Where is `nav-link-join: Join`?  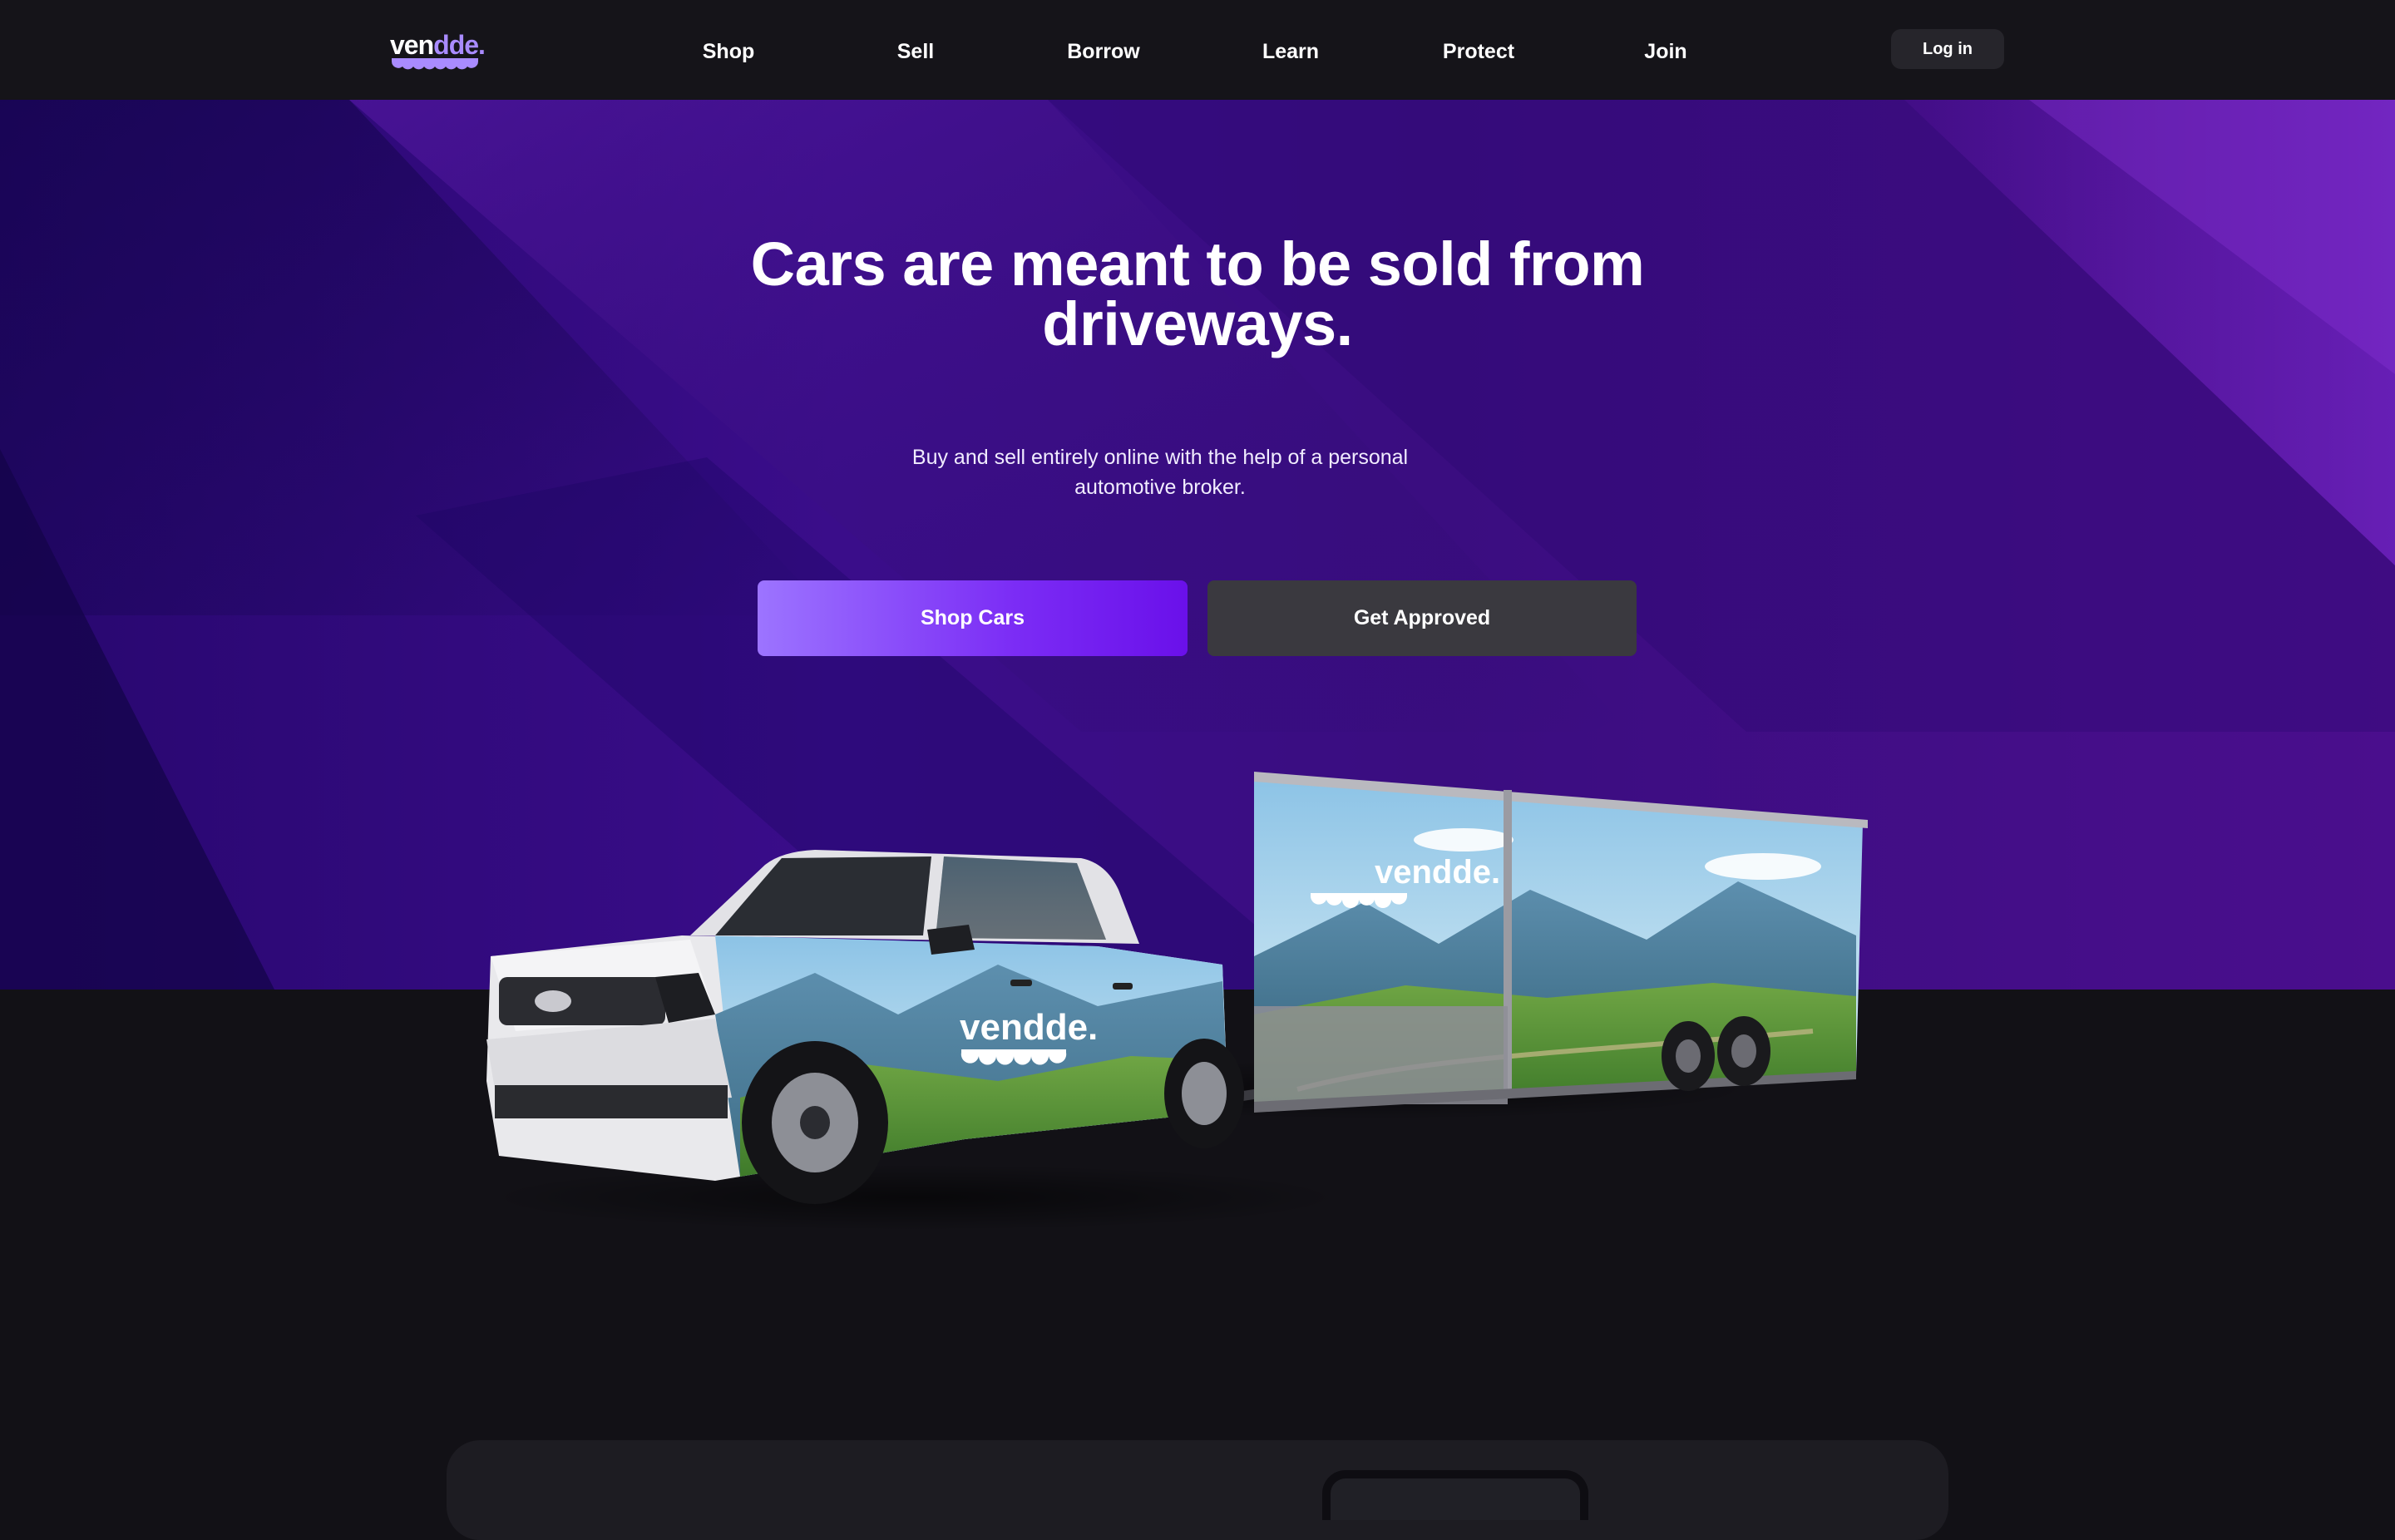 nav-link-join: Join is located at coordinates (1665, 52).